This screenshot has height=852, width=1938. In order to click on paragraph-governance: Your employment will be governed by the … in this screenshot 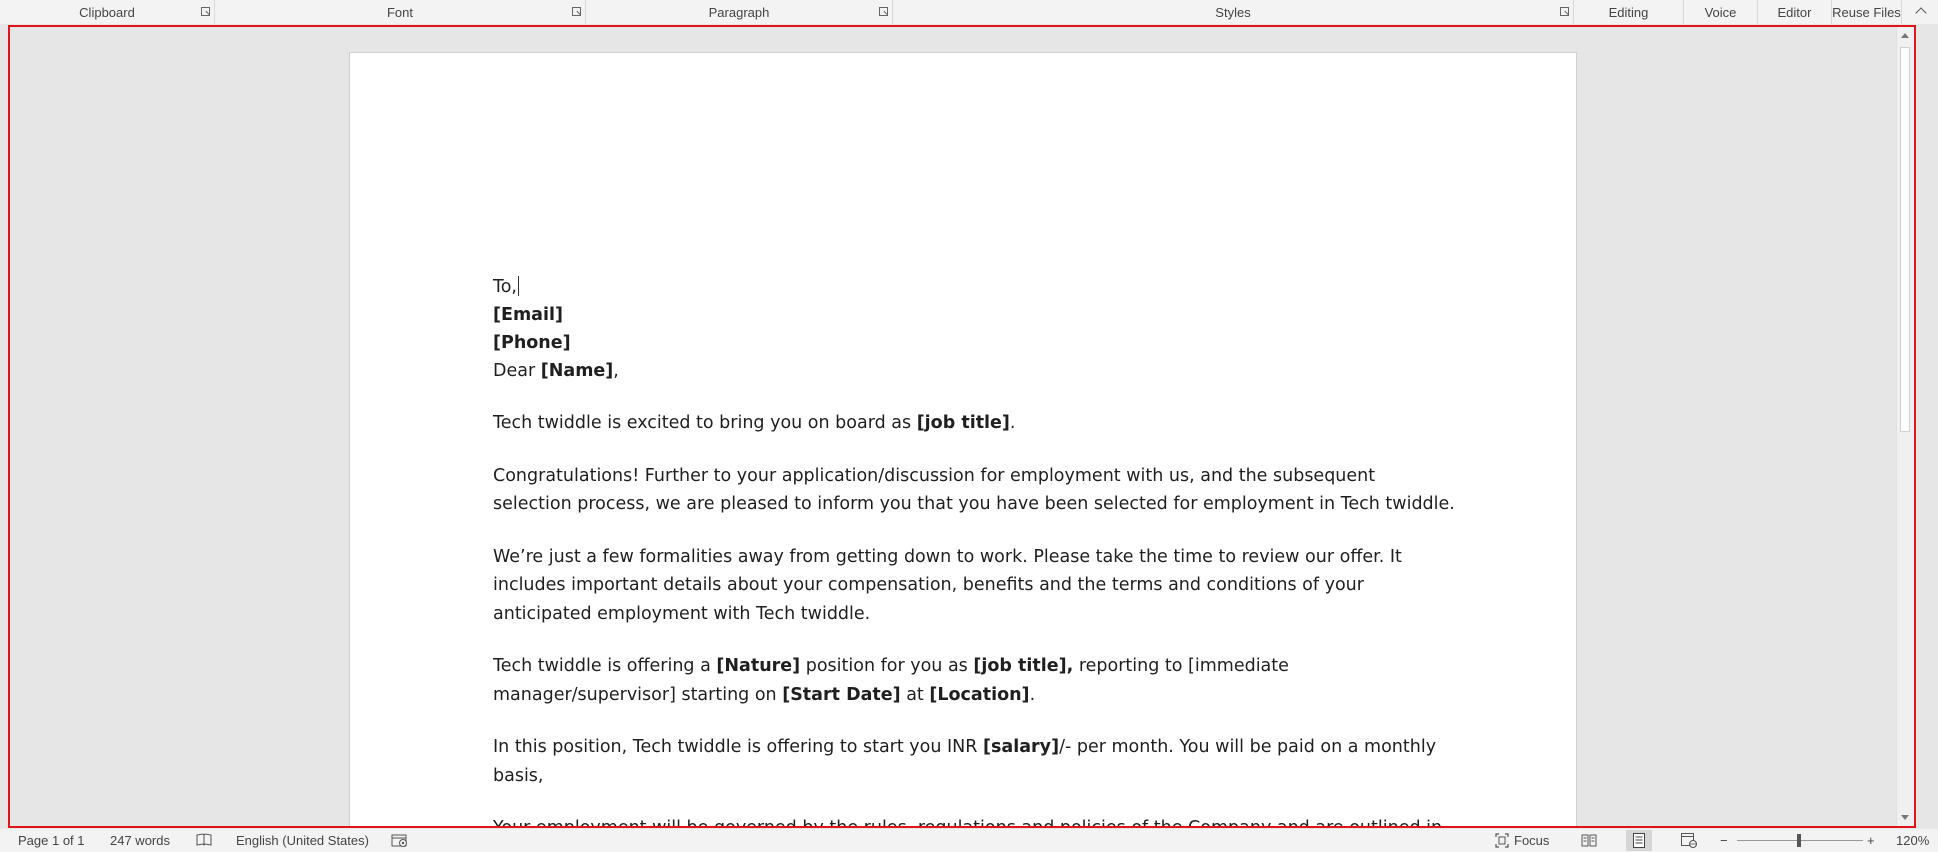, I will do `click(968, 823)`.